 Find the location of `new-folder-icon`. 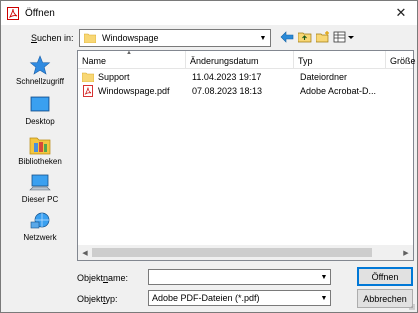

new-folder-icon is located at coordinates (322, 37).